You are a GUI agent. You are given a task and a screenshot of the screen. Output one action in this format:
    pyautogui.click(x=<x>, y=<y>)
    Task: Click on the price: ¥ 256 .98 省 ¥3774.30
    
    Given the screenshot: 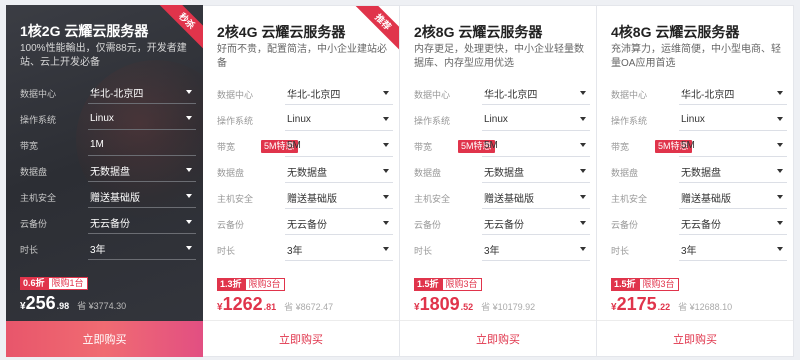 What is the action you would take?
    pyautogui.click(x=73, y=303)
    